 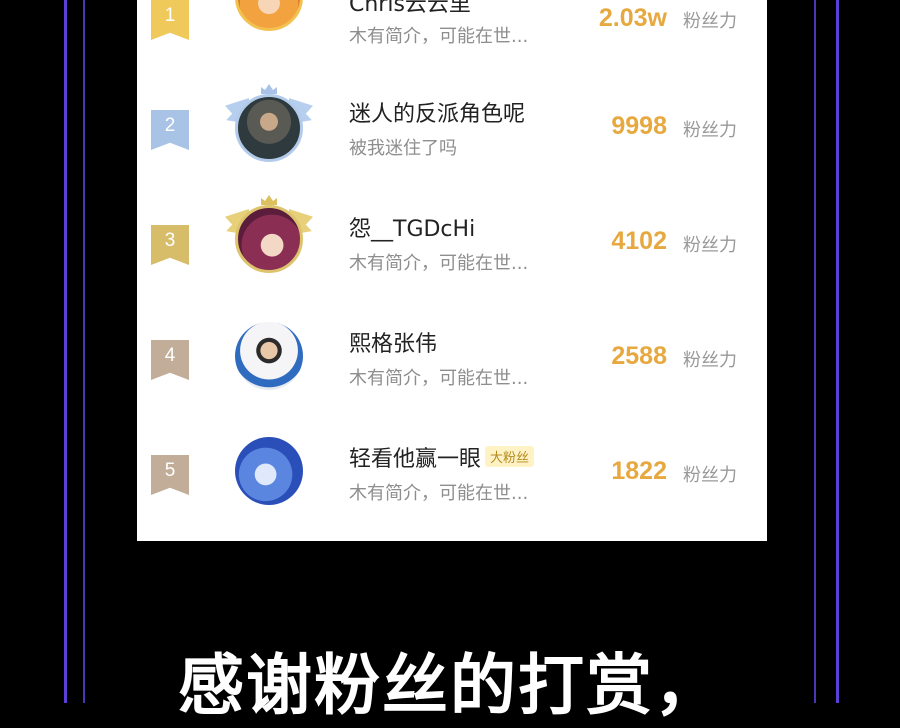 I want to click on fan-power-score: 2588, so click(x=639, y=356).